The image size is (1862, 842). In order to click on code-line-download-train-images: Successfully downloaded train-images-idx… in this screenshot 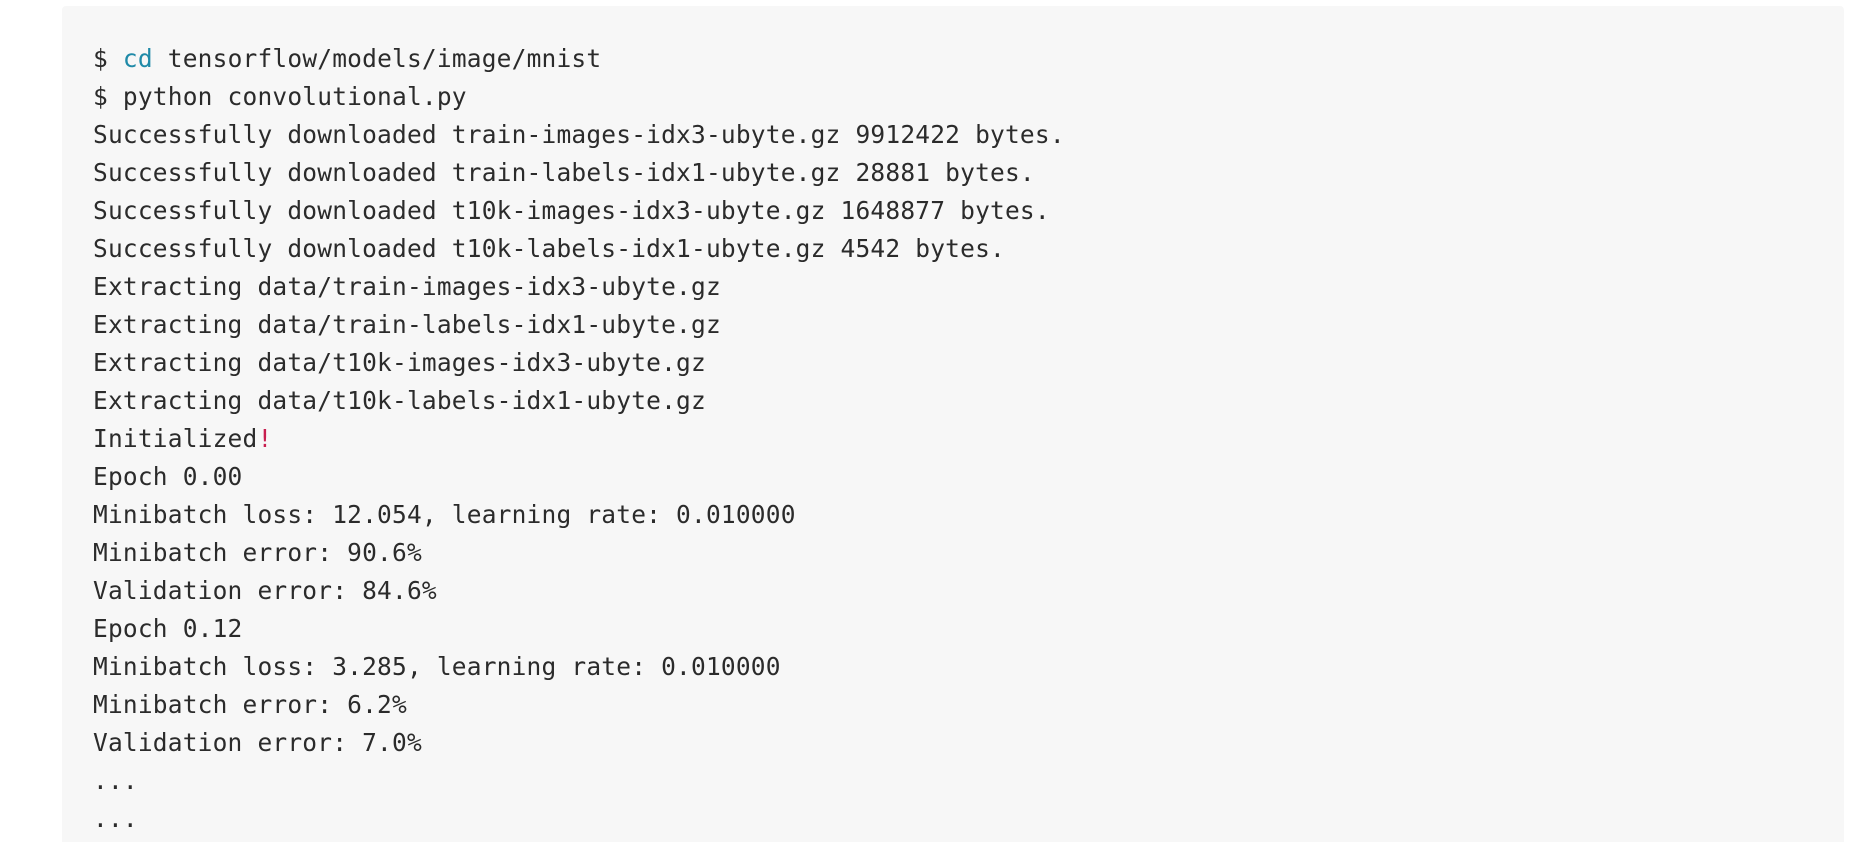, I will do `click(579, 134)`.